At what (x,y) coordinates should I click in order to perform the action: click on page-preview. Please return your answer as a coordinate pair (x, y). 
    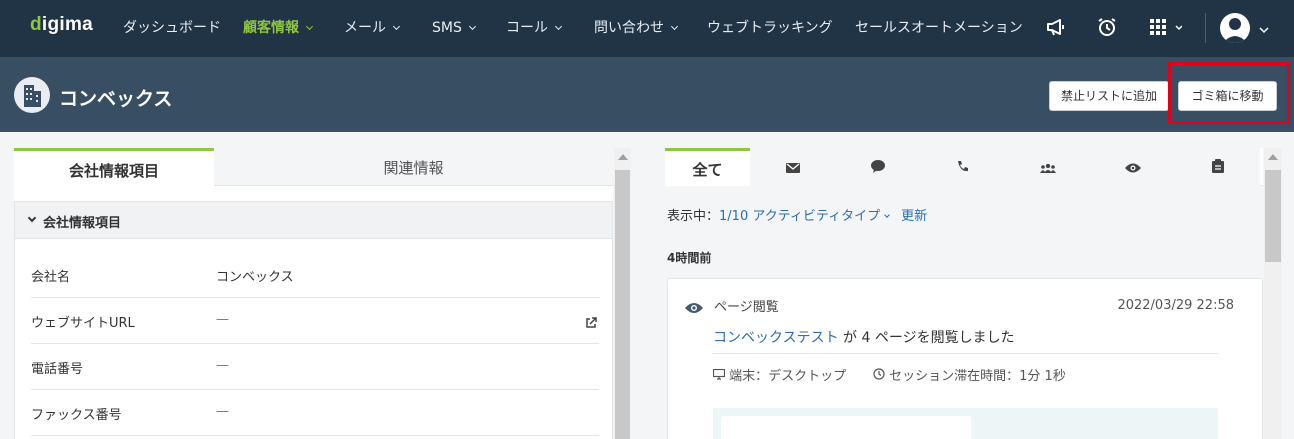
    Looking at the image, I should click on (965, 423).